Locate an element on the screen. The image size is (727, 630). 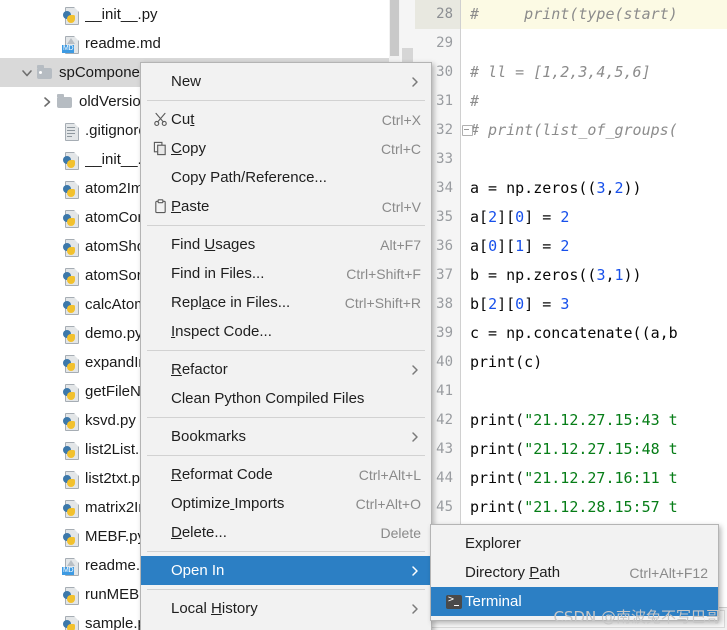
code-line: print(c) is located at coordinates (506, 362).